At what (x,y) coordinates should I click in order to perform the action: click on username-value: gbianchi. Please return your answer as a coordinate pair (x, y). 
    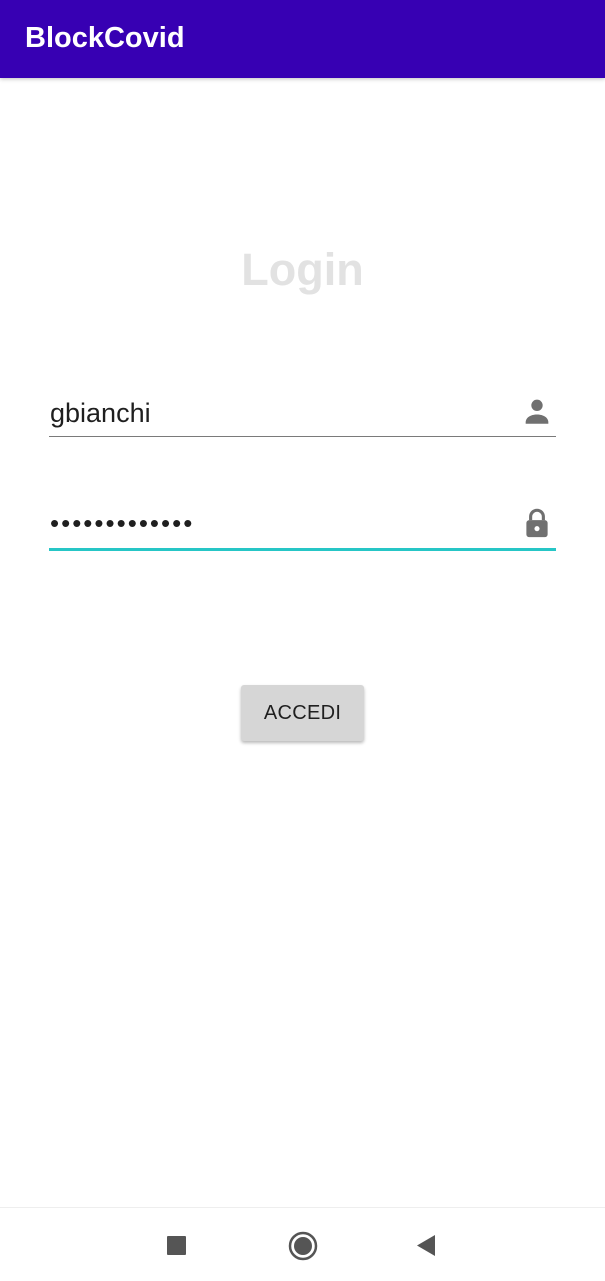
    Looking at the image, I should click on (100, 413).